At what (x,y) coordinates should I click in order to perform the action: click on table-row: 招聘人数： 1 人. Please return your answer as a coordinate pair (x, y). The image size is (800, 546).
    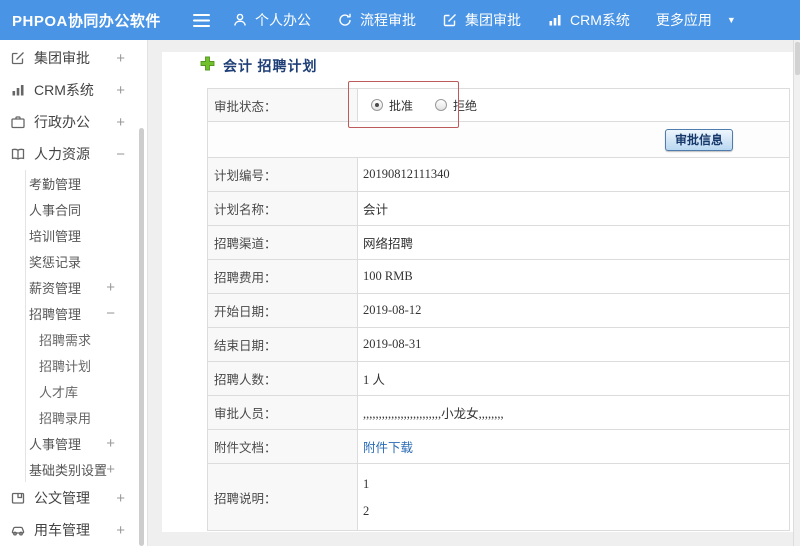
    Looking at the image, I should click on (498, 378).